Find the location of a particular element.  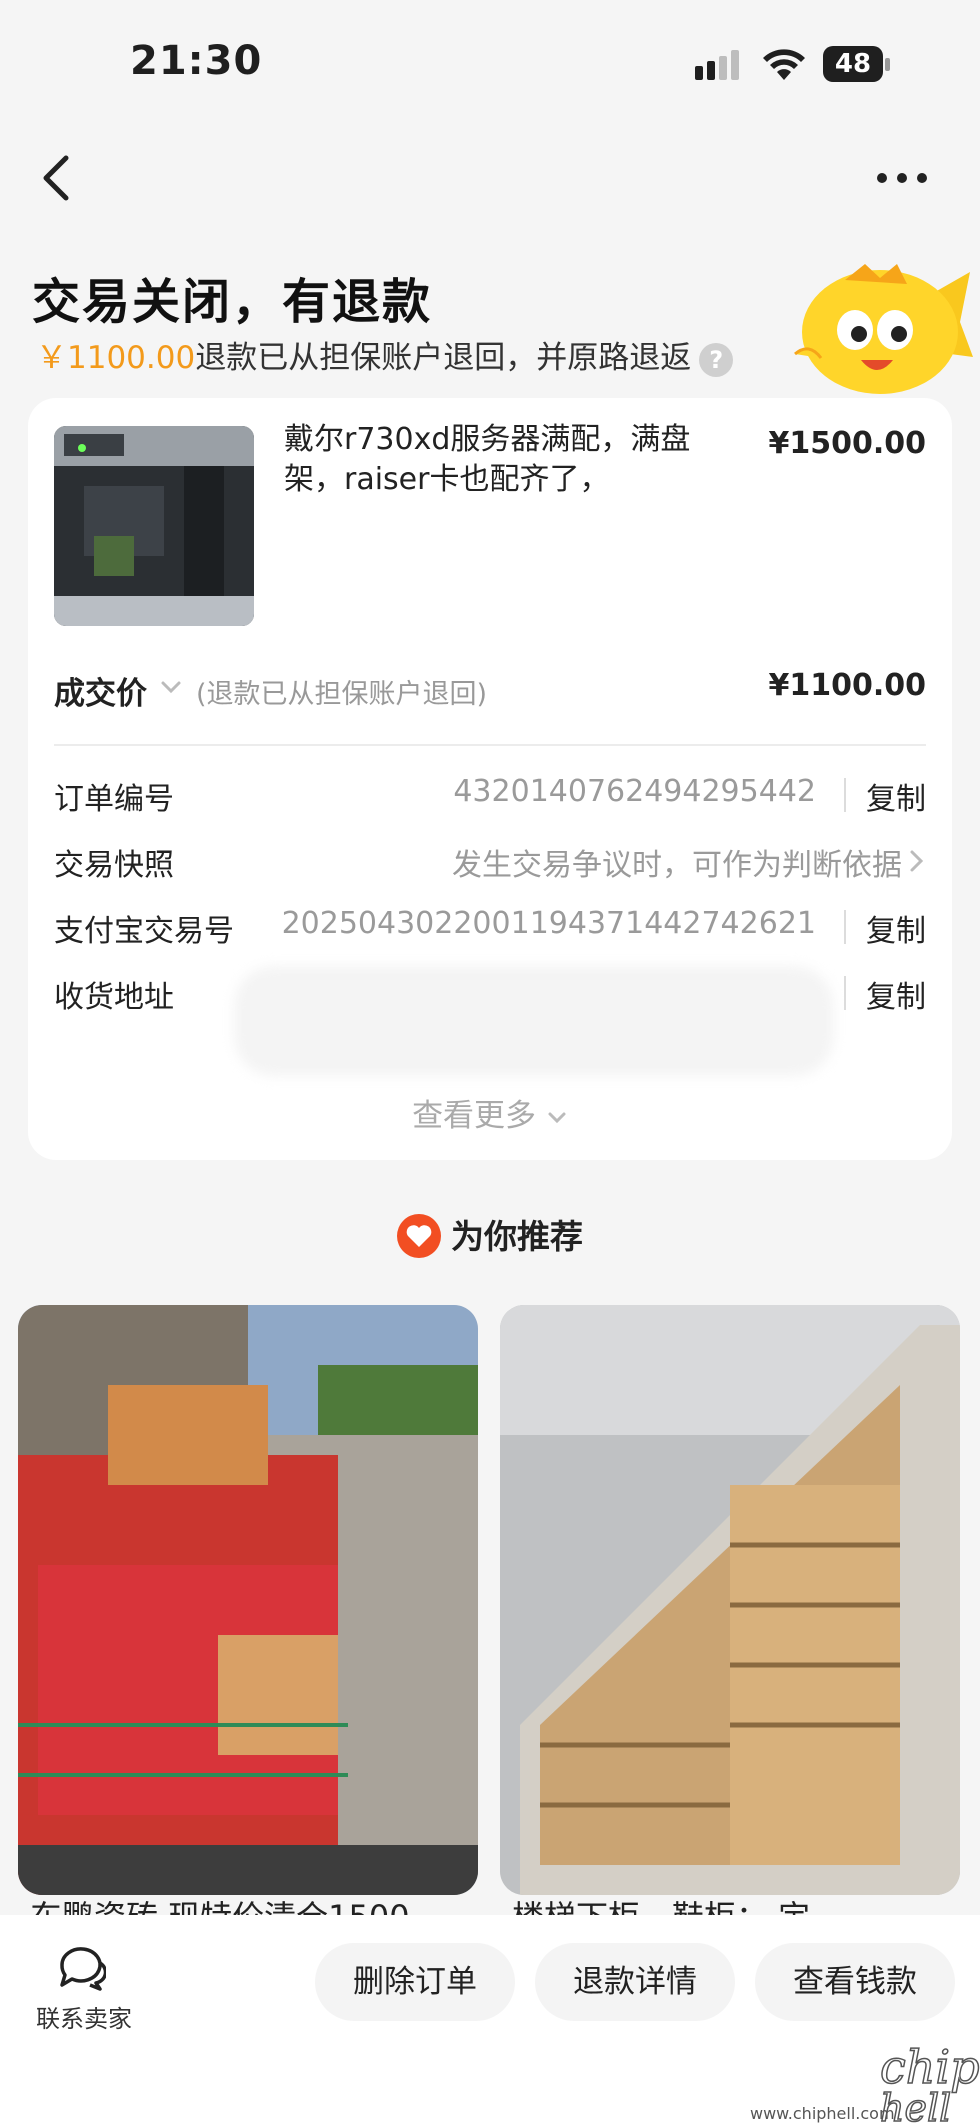

copy-order-number-button: 复制 is located at coordinates (896, 796).